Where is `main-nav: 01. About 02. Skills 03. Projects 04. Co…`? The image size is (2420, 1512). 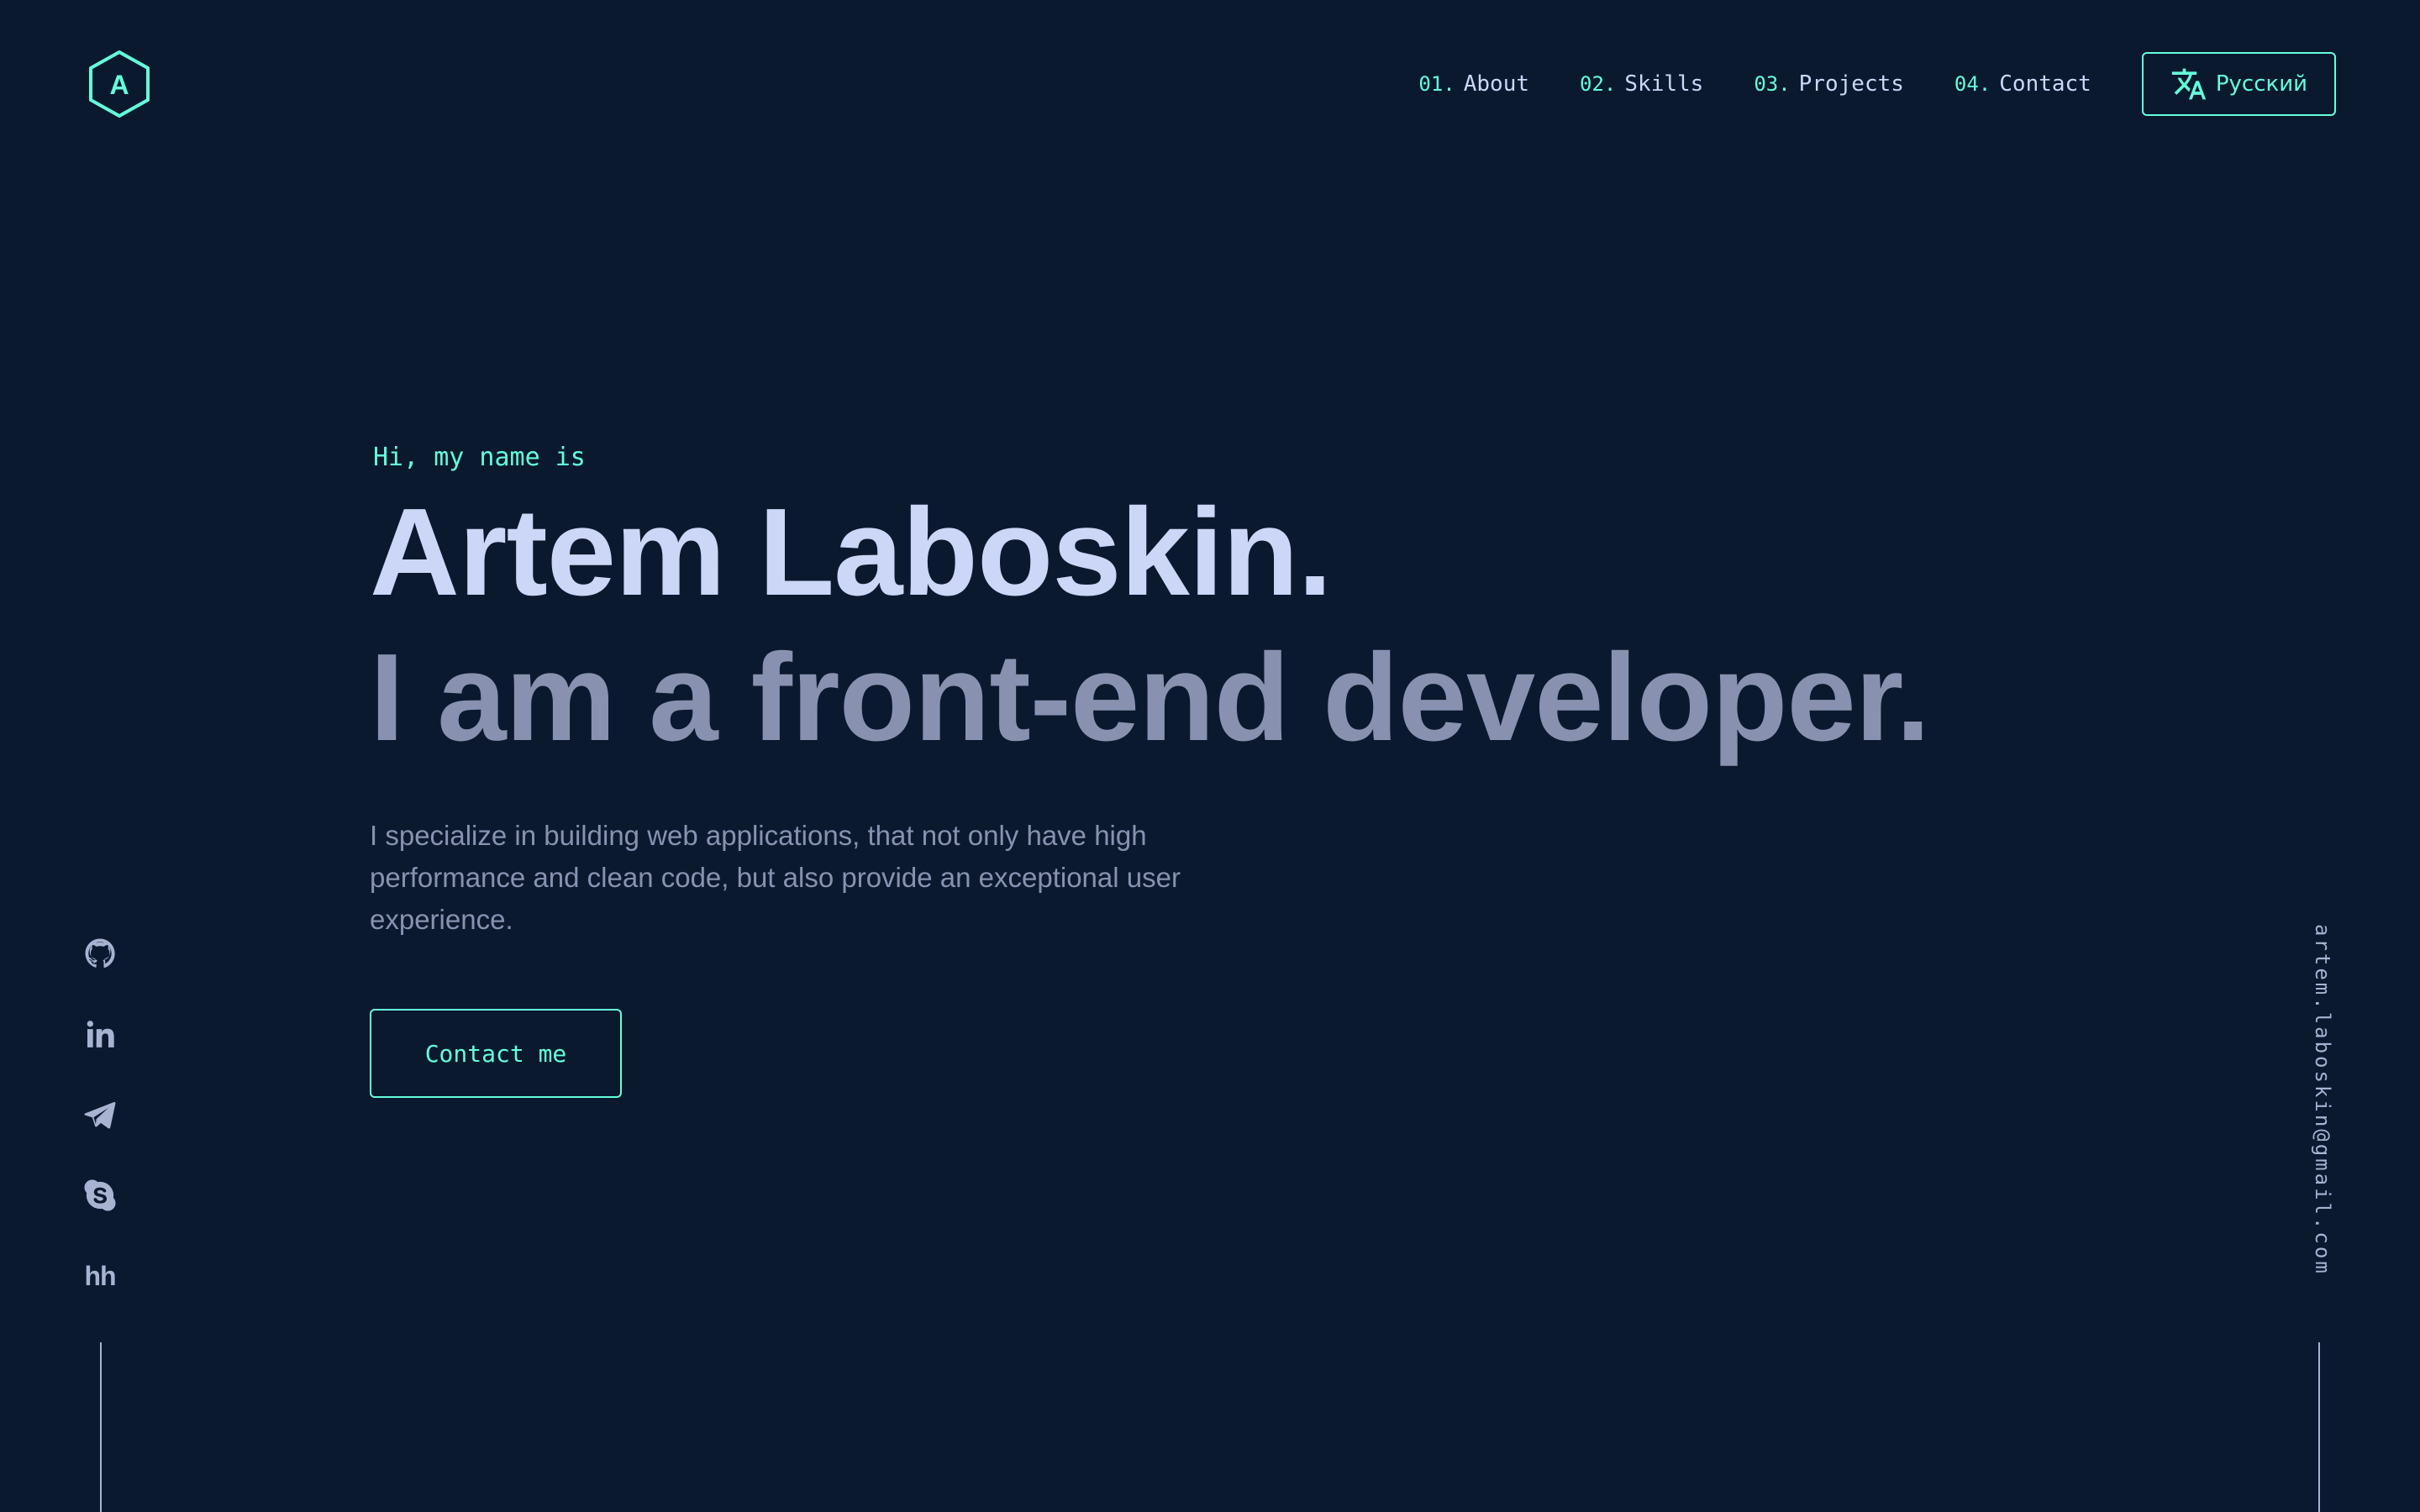
main-nav: 01. About 02. Skills 03. Projects 04. Co… is located at coordinates (1877, 84).